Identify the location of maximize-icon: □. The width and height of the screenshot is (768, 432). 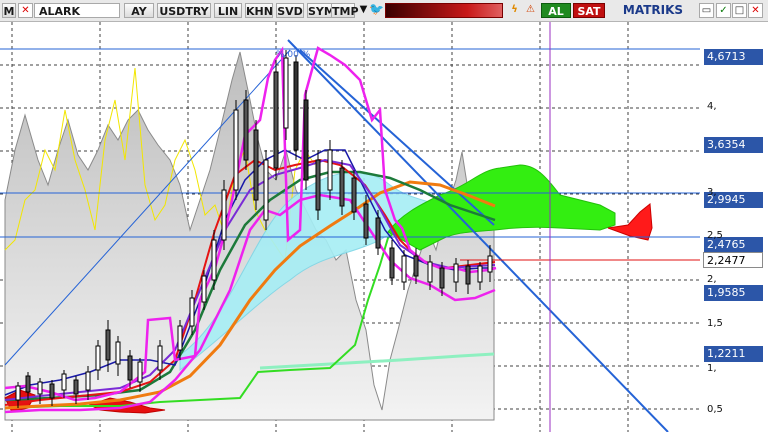
(739, 10).